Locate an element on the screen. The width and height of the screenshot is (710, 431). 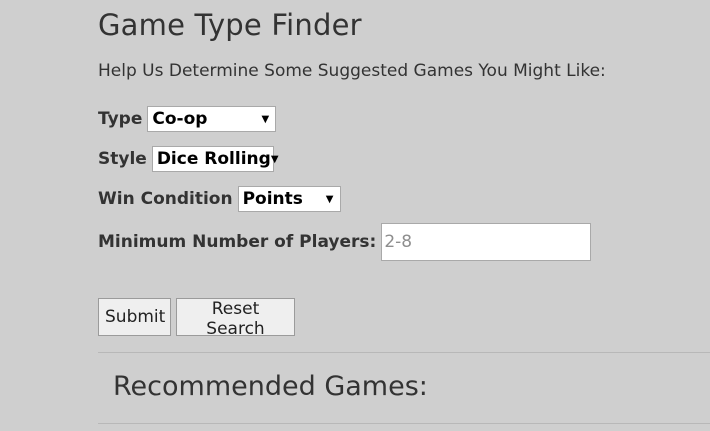
type-row: Type Co-op ▼ is located at coordinates (187, 119).